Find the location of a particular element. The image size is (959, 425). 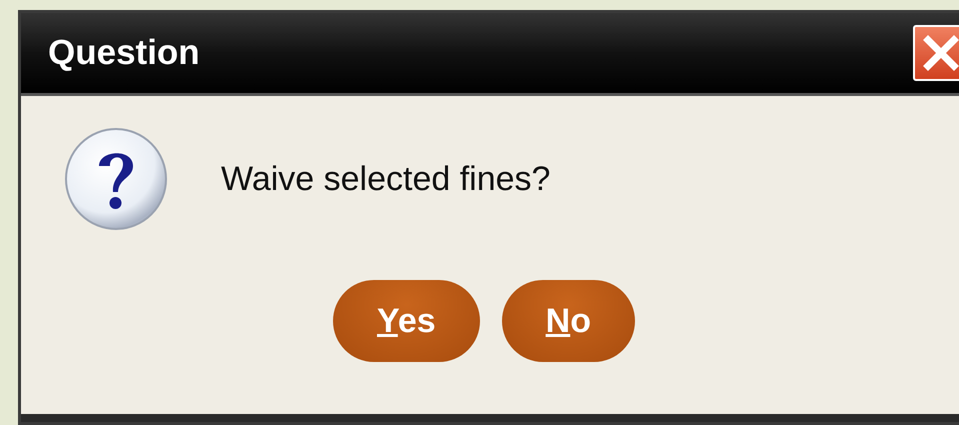

message-text: Waive selected fines? is located at coordinates (385, 179).